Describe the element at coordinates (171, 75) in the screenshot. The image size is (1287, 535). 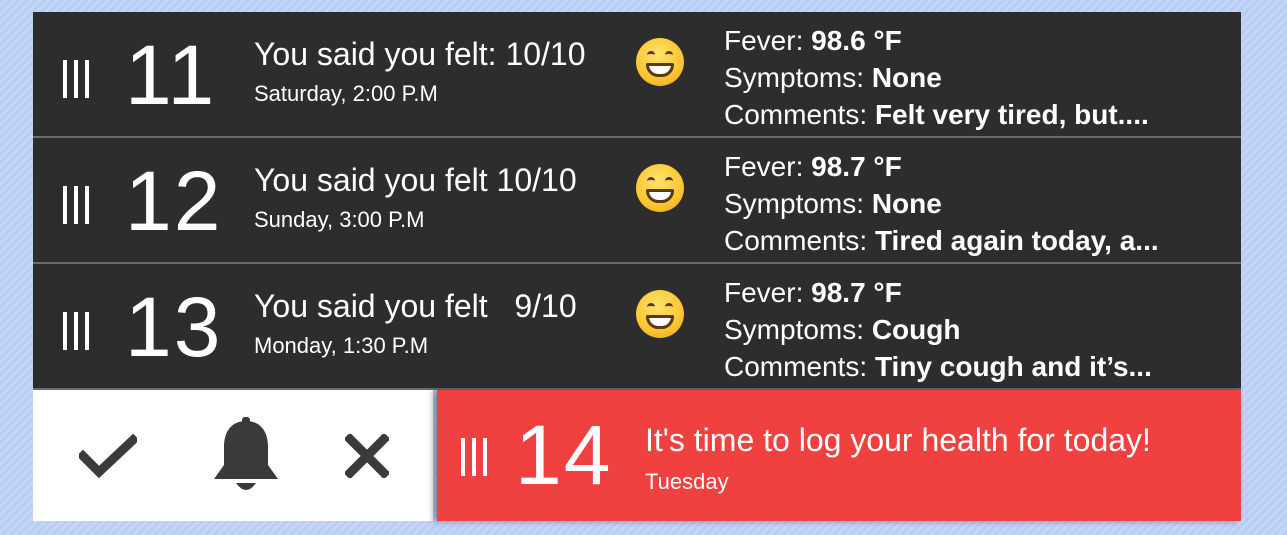
I see `day-number: 11` at that location.